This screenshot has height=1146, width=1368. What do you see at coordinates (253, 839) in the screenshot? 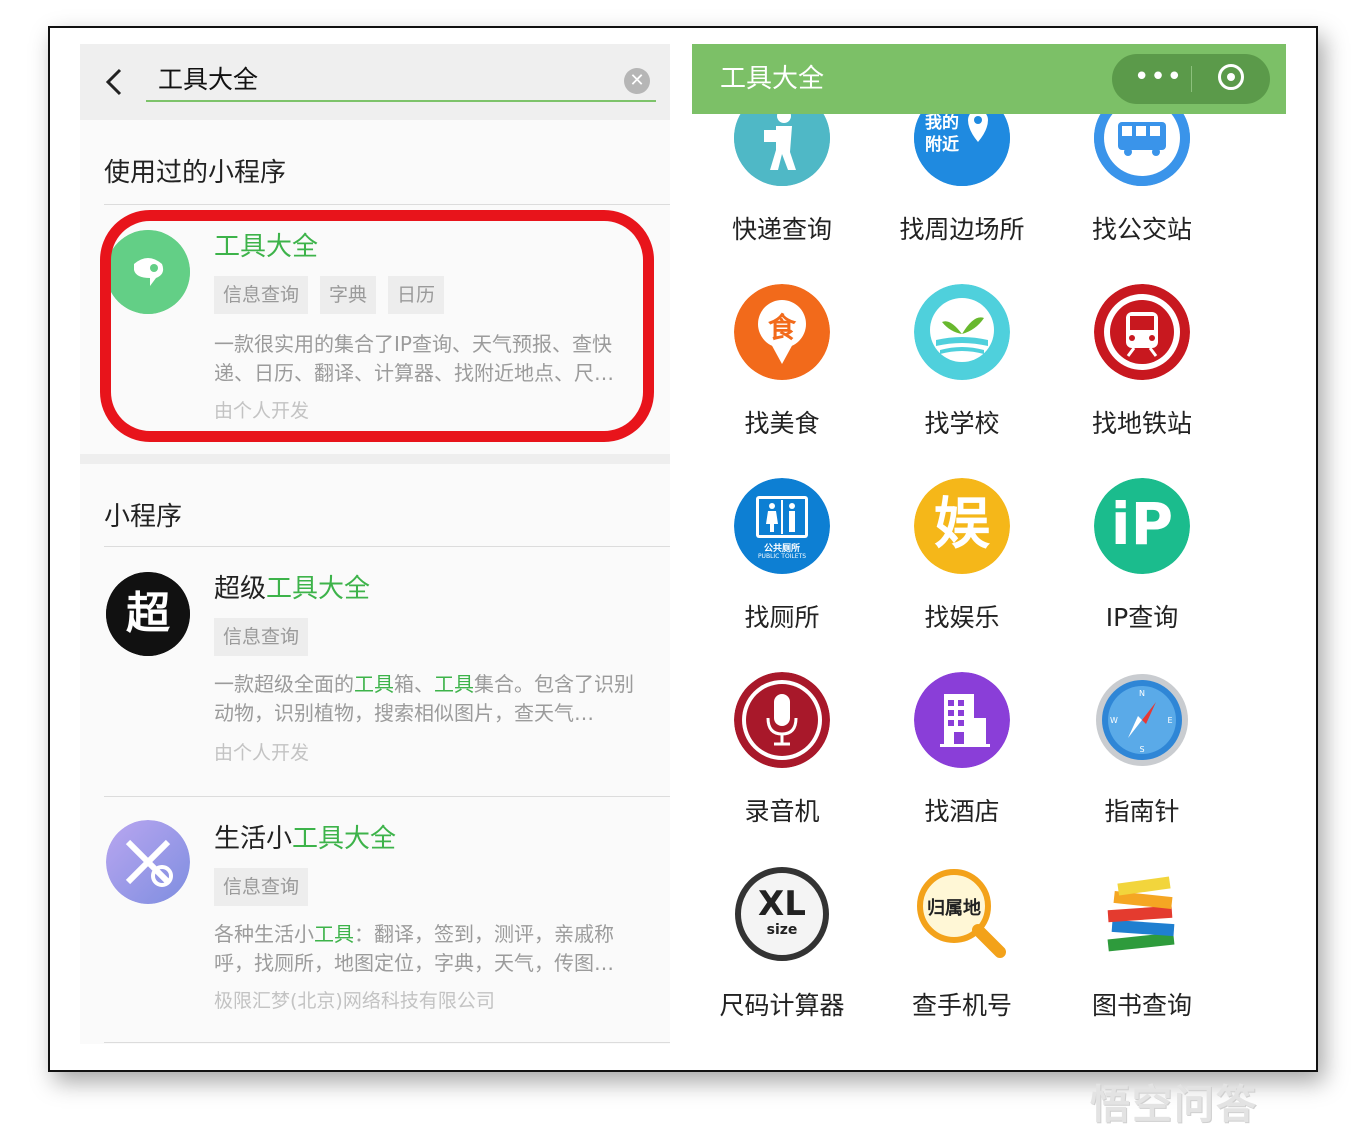
I see `app-name-prefix: 生活小` at bounding box center [253, 839].